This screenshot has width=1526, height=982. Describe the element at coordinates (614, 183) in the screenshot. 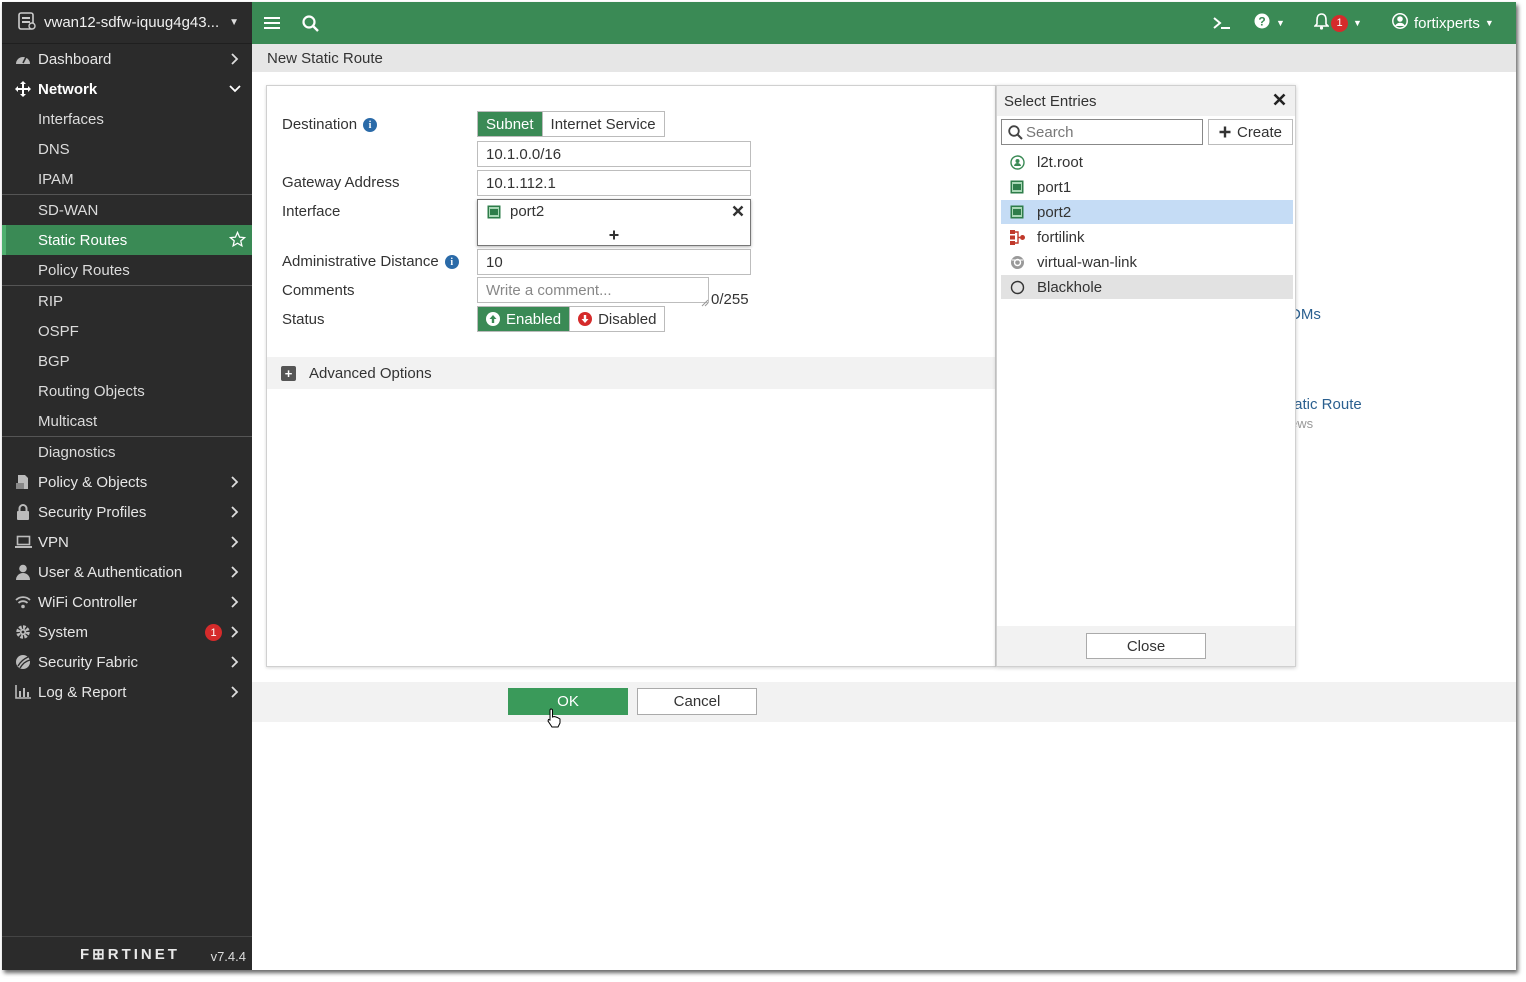

I see `gateway-input: 10.1.112.1` at that location.